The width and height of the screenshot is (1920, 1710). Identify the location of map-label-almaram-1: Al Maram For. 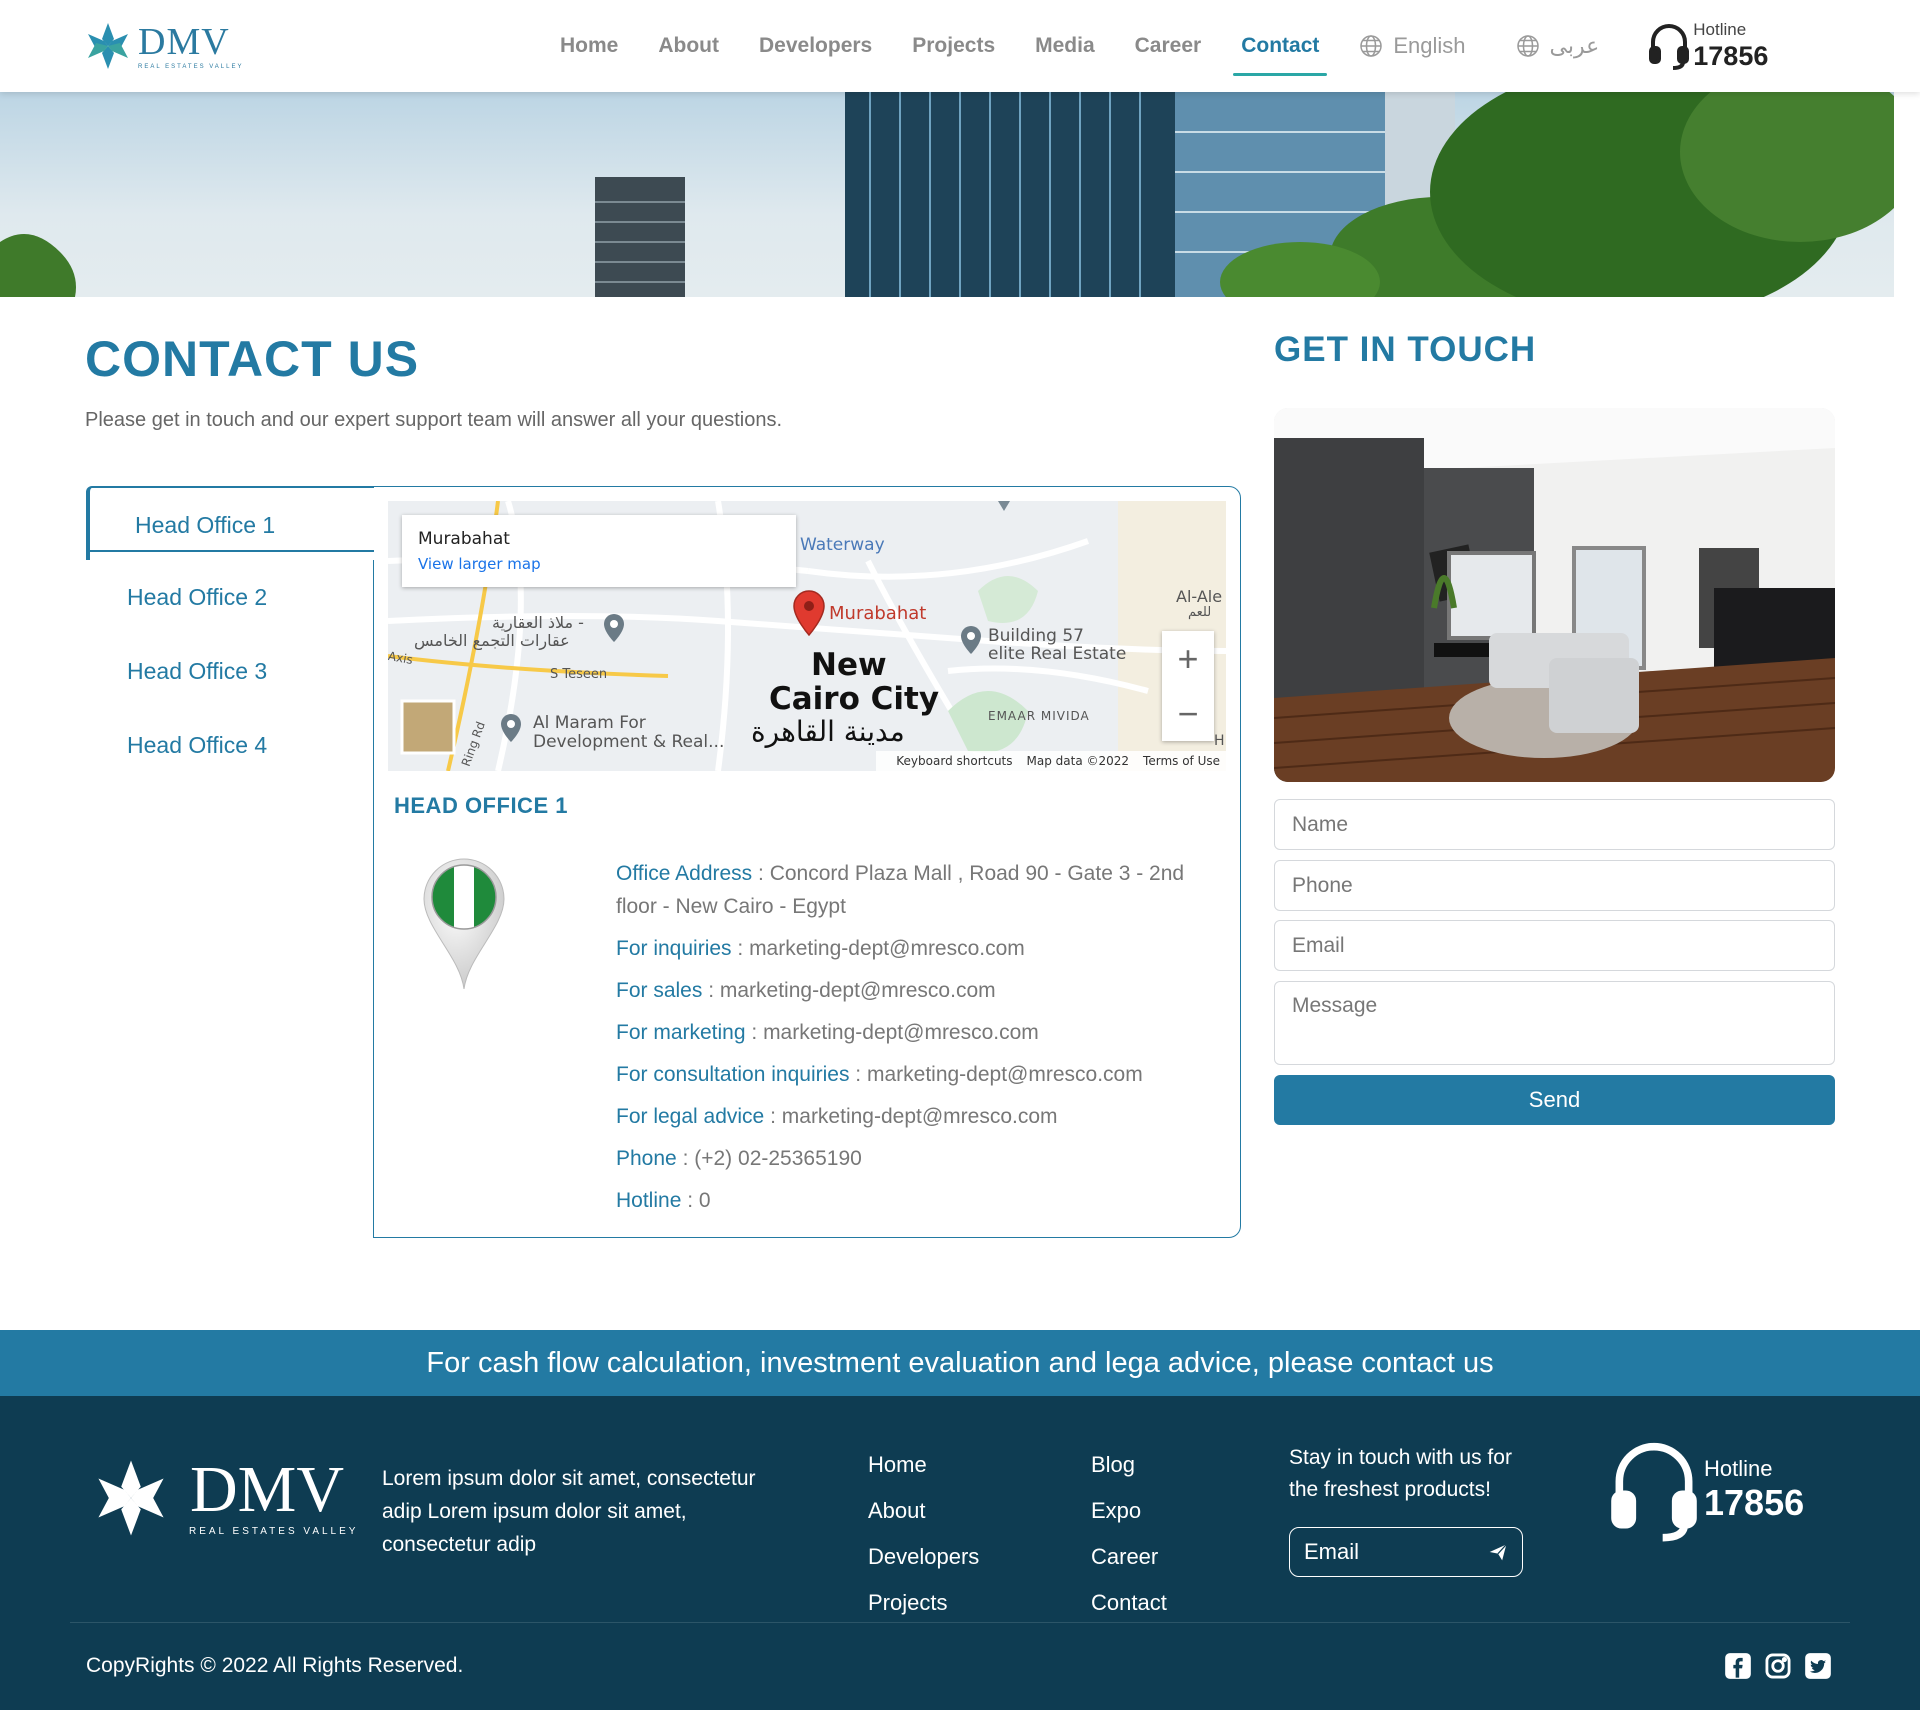
(589, 723).